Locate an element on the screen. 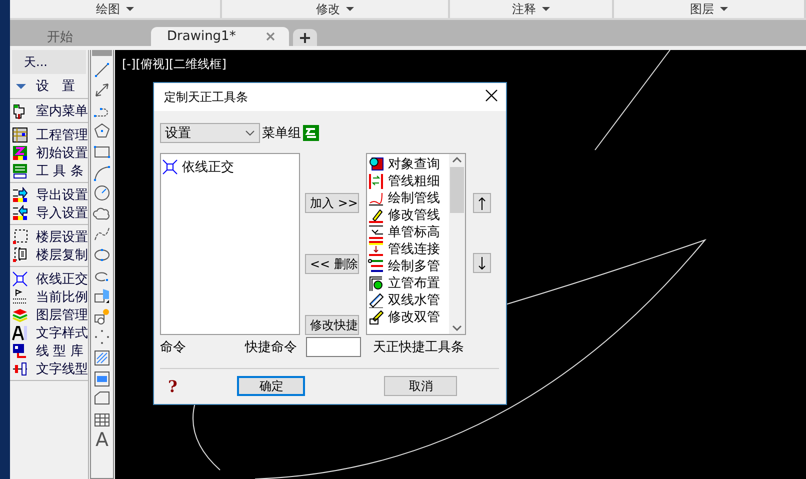  list-item: 修改管线 is located at coordinates (408, 214).